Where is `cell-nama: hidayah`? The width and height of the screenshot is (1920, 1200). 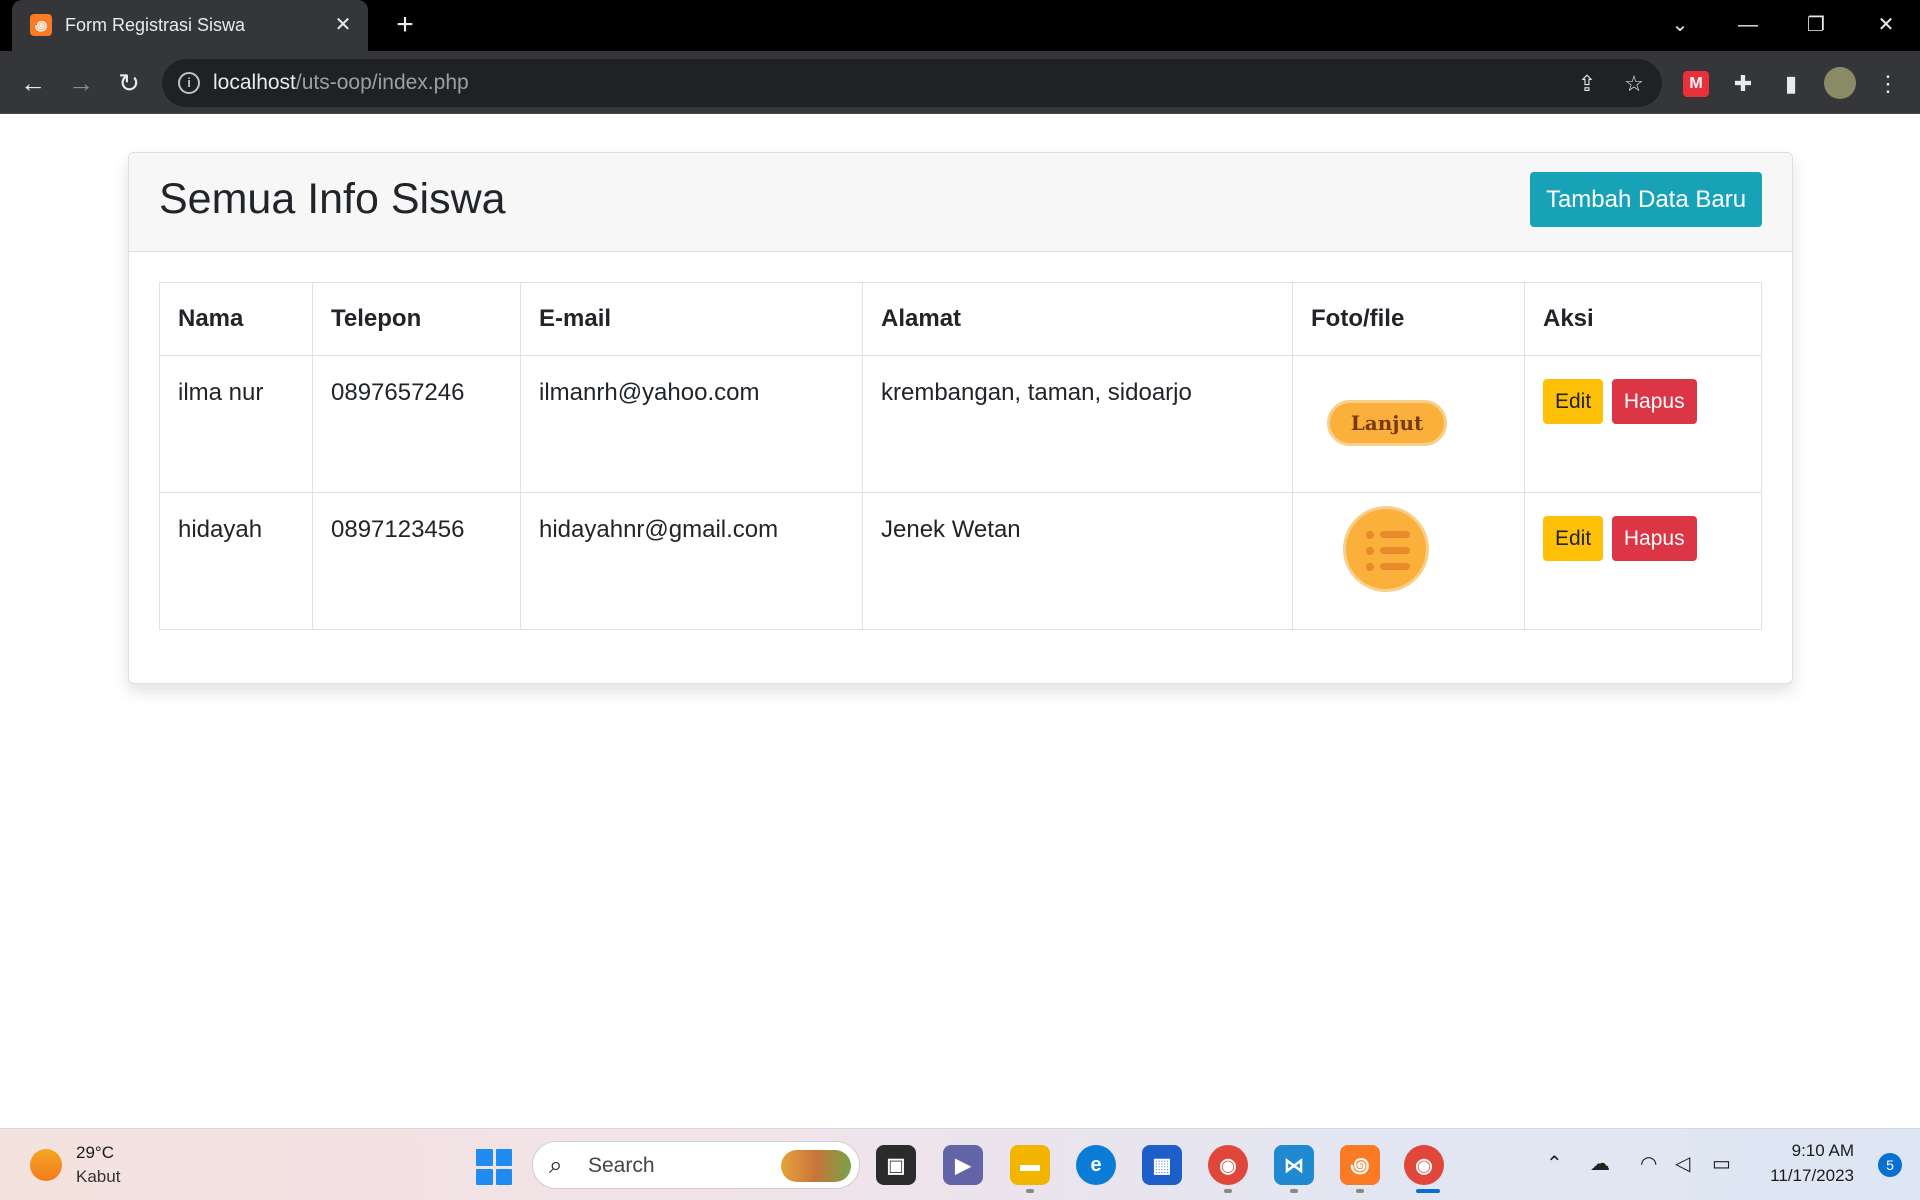 cell-nama: hidayah is located at coordinates (236, 561).